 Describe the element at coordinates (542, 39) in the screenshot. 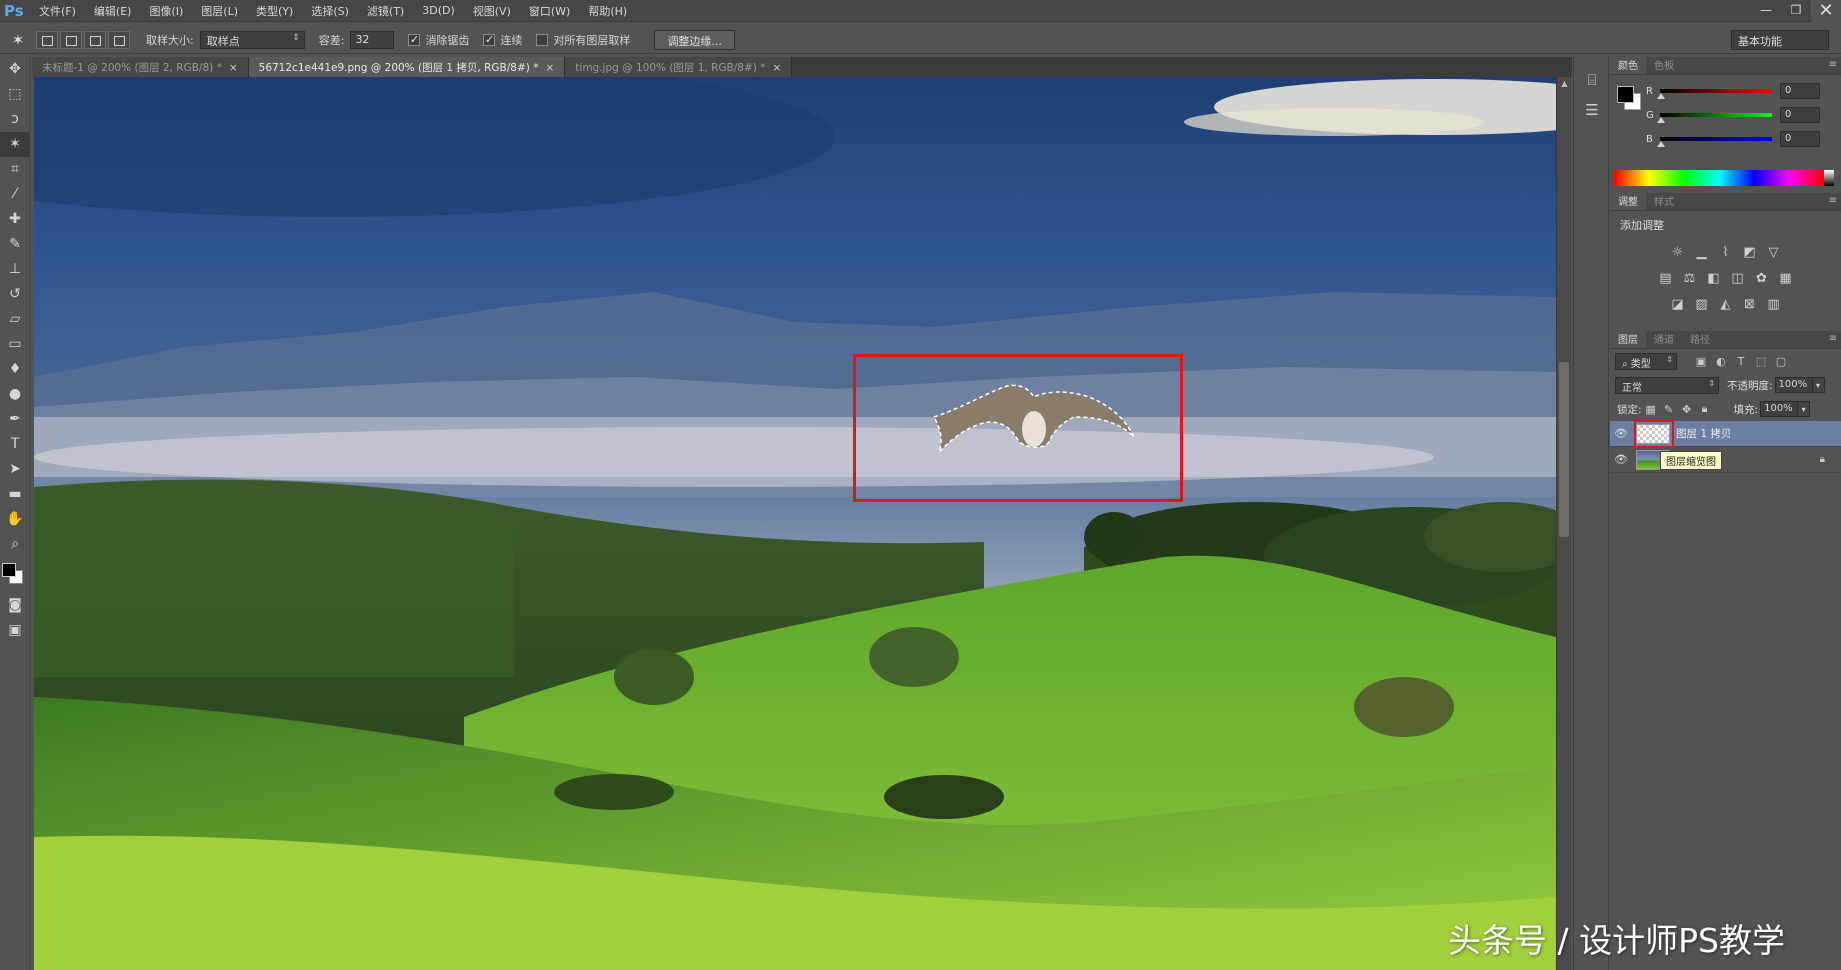

I see `sample-all-layers-checkbox` at that location.